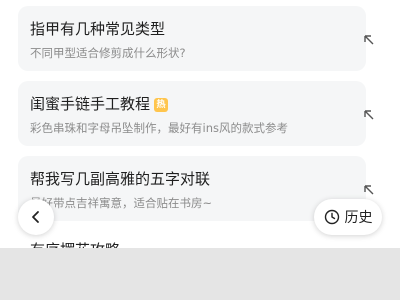 The image size is (400, 300). I want to click on suggestion-title-text: 闺蜜手链手工教程, so click(90, 104).